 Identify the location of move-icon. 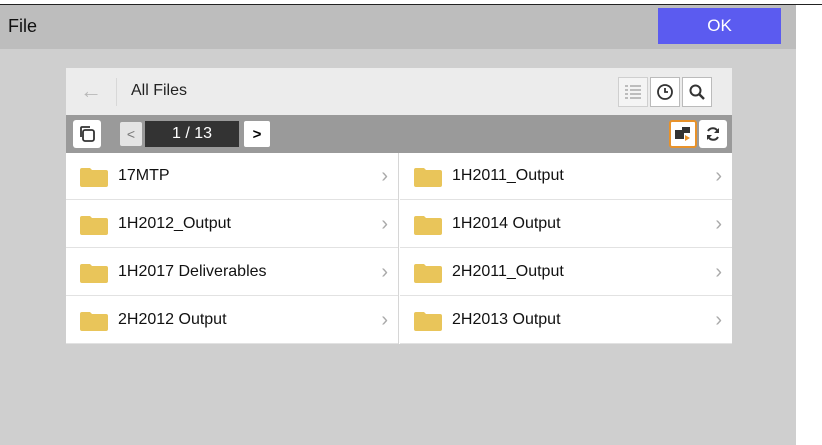
(682, 134).